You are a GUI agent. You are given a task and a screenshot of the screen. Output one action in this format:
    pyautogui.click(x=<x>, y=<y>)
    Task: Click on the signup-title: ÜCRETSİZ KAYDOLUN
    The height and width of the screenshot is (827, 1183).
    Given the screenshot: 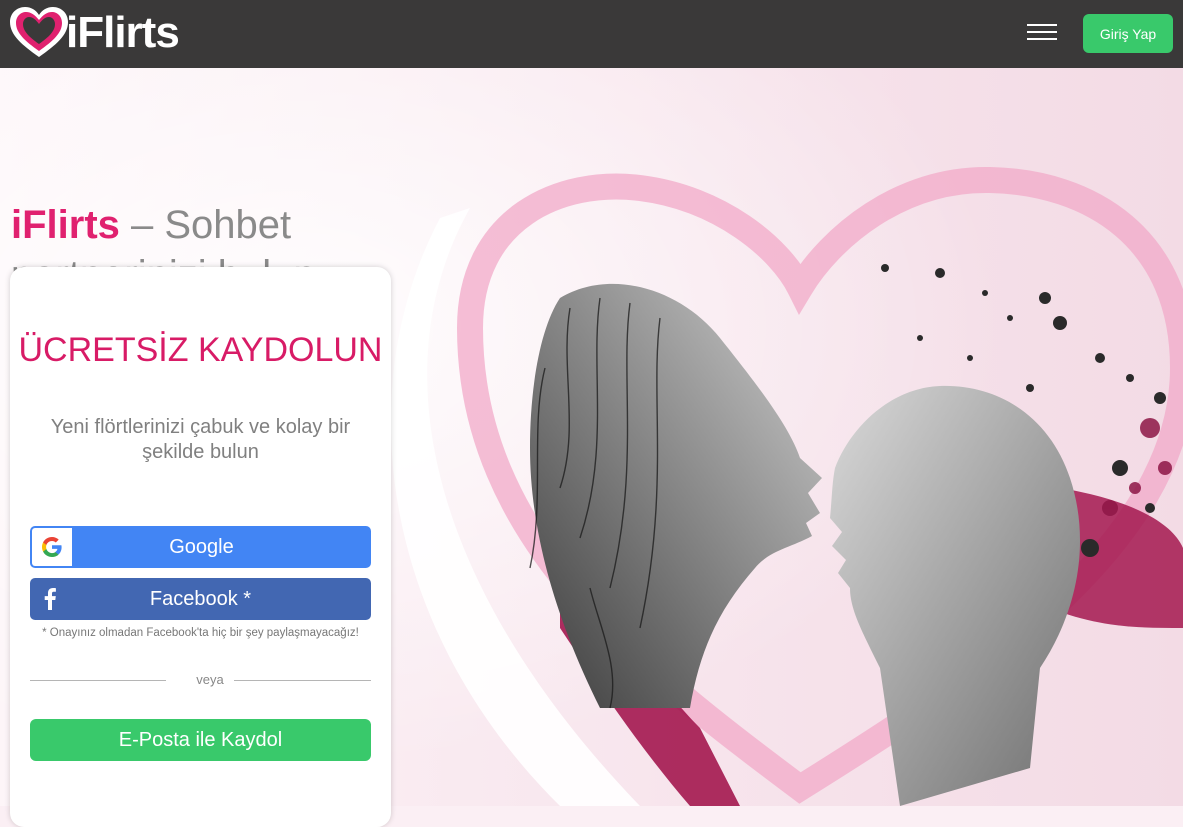 What is the action you would take?
    pyautogui.click(x=200, y=350)
    